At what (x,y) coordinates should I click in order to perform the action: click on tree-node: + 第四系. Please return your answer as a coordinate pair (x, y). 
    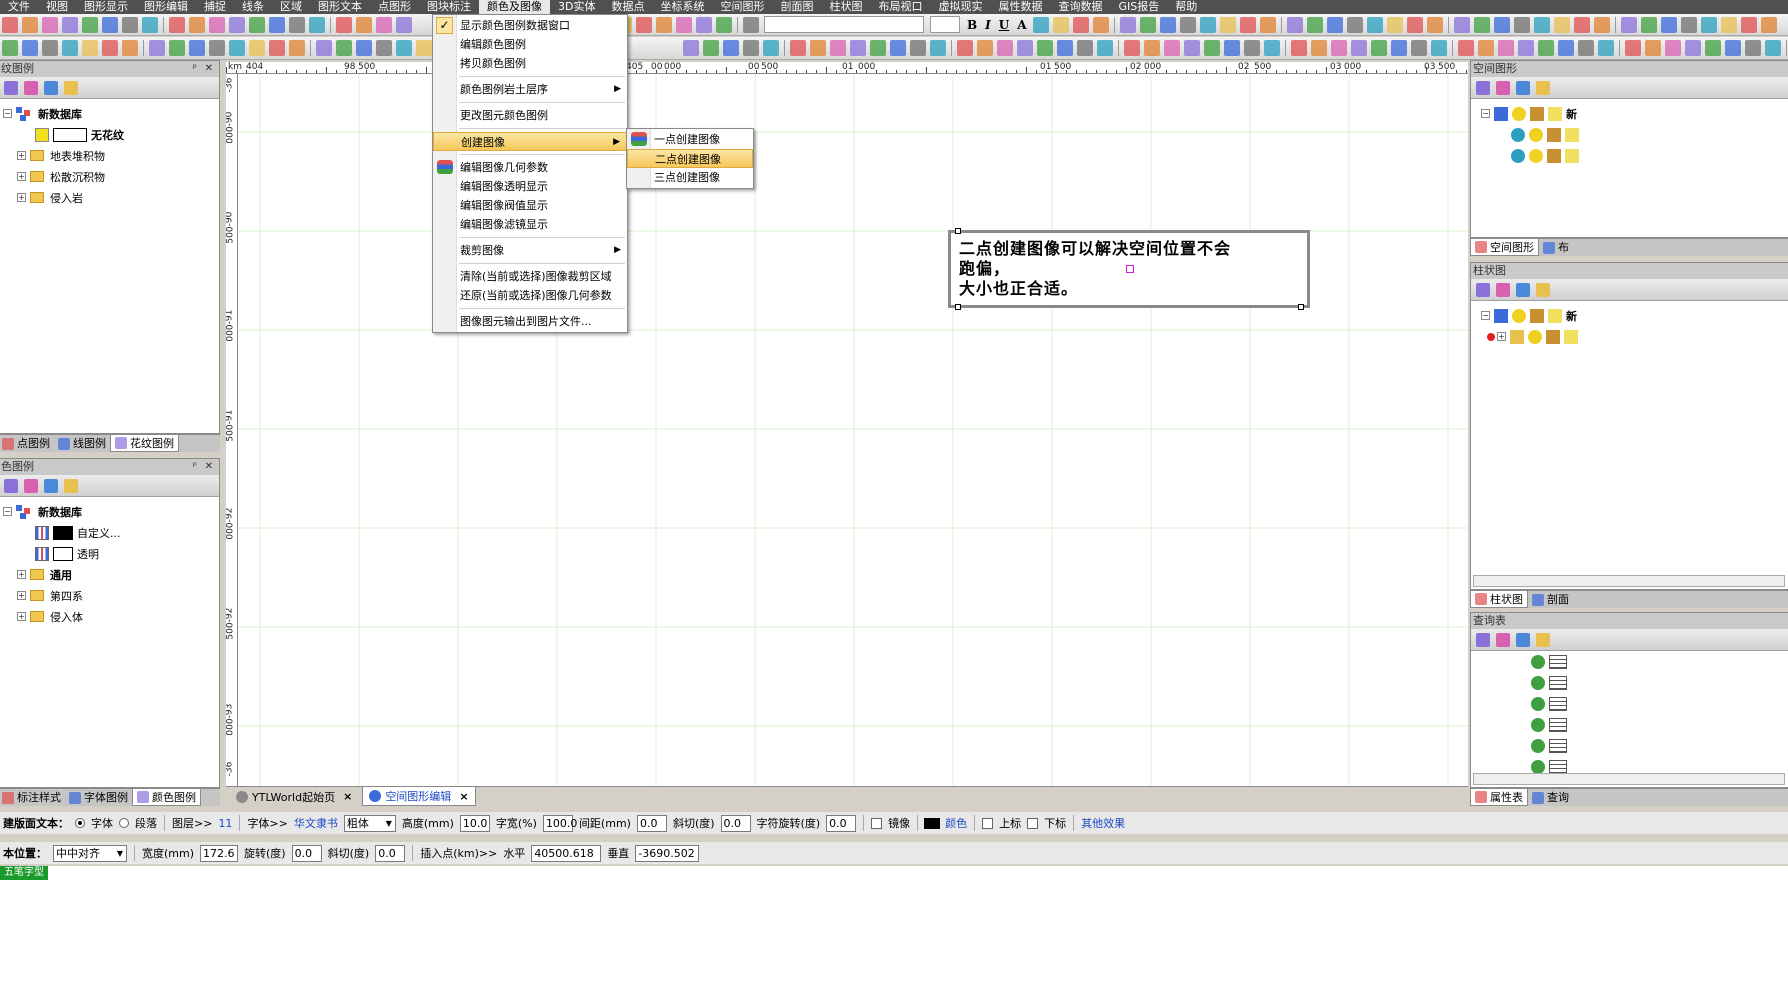
    Looking at the image, I should click on (109, 595).